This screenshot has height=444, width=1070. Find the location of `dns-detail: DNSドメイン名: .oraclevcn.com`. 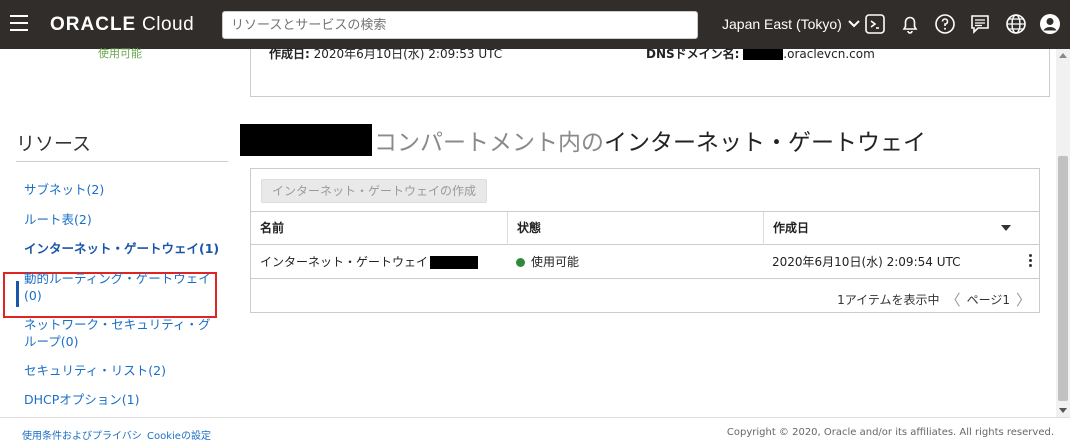

dns-detail: DNSドメイン名: .oraclevcn.com is located at coordinates (760, 53).